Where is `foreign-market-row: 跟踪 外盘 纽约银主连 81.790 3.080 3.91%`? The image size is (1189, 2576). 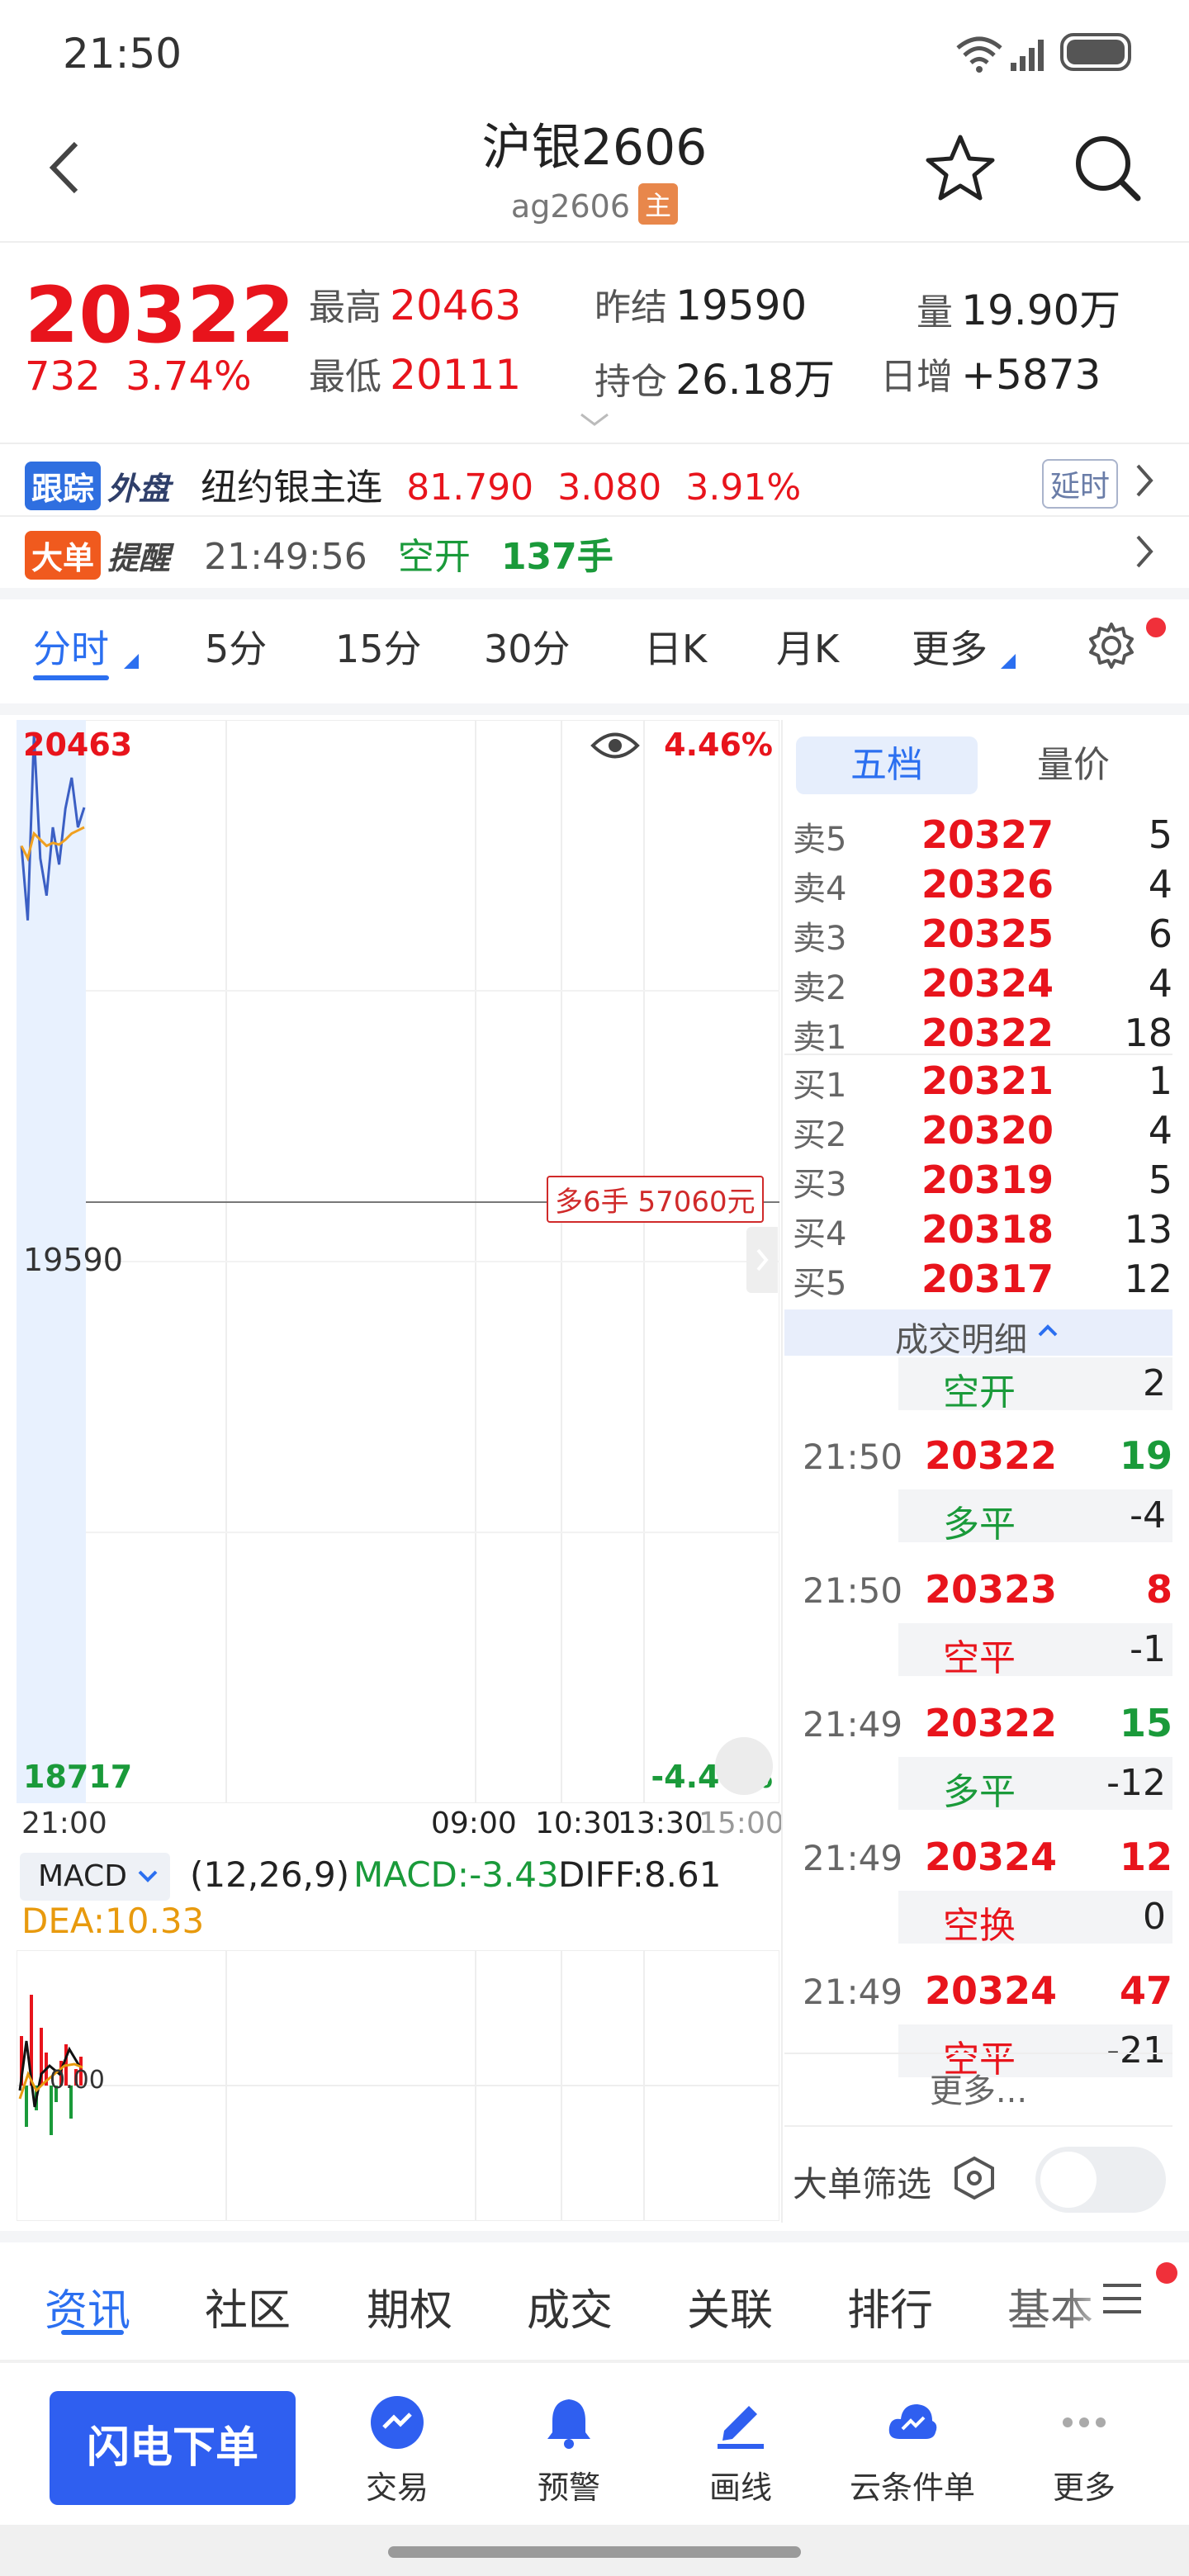 foreign-market-row: 跟踪 外盘 纽约银主连 81.790 3.080 3.91% is located at coordinates (603, 483).